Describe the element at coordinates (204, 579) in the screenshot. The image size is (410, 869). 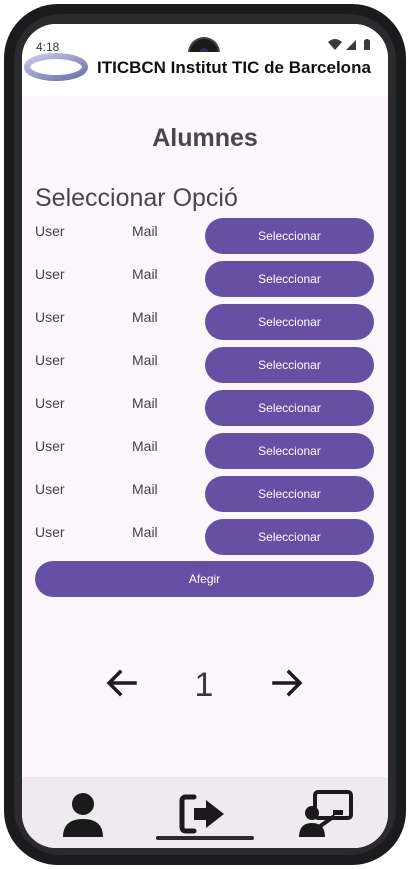
I see `add-button: Afegir` at that location.